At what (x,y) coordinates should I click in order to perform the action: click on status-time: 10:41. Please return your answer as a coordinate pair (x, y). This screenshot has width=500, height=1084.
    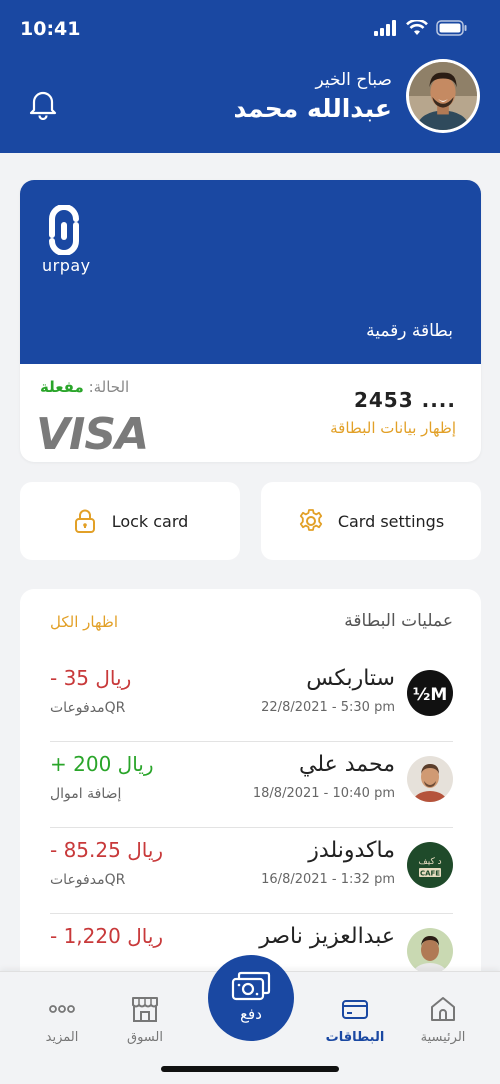
    Looking at the image, I should click on (50, 29).